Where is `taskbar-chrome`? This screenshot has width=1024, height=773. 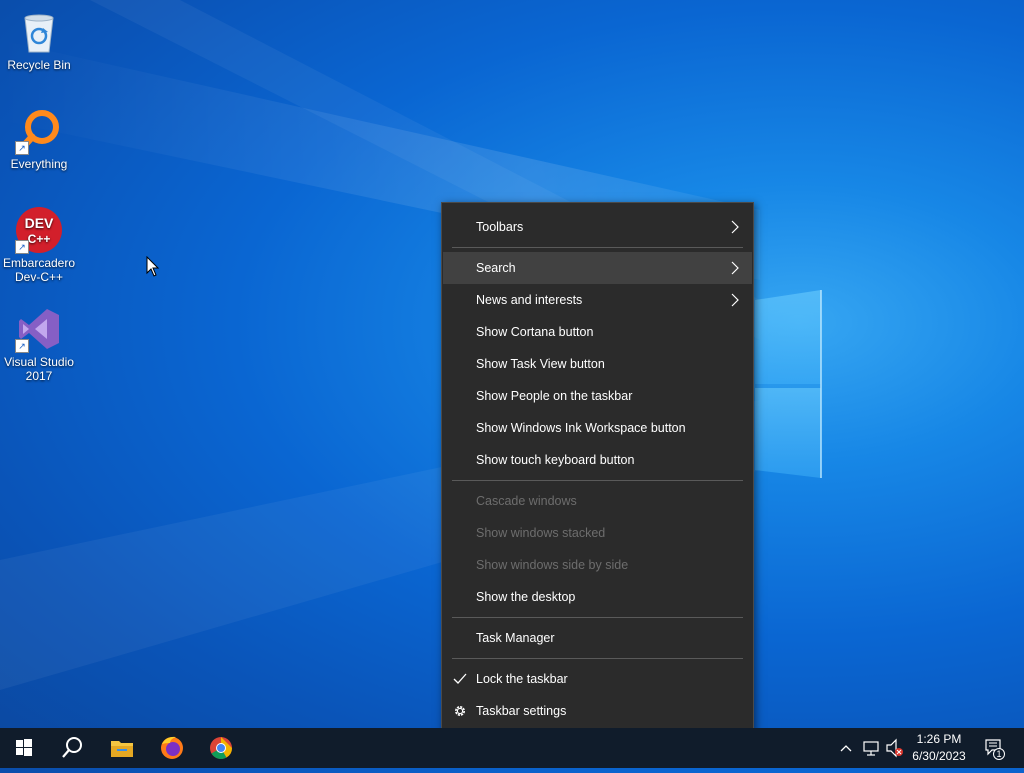
taskbar-chrome is located at coordinates (221, 748).